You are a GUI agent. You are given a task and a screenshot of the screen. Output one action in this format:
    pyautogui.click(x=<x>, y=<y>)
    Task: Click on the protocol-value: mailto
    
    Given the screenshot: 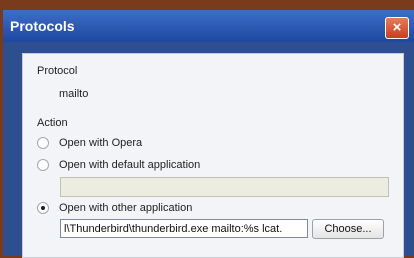 What is the action you would take?
    pyautogui.click(x=74, y=94)
    